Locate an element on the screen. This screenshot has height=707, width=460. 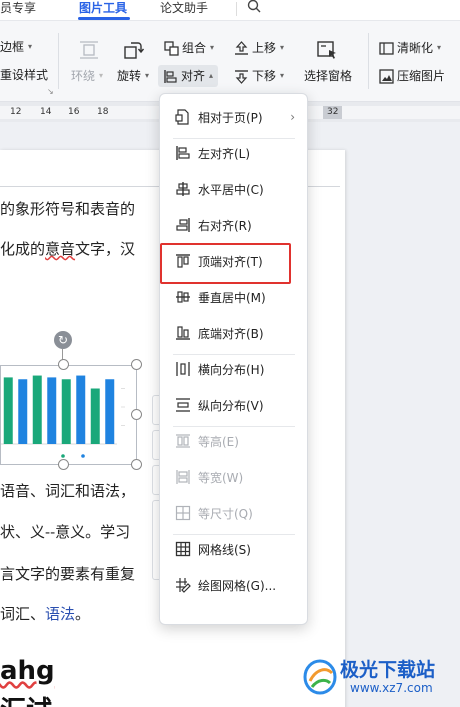
selection-pane-button: 选择窗格 is located at coordinates (328, 76).